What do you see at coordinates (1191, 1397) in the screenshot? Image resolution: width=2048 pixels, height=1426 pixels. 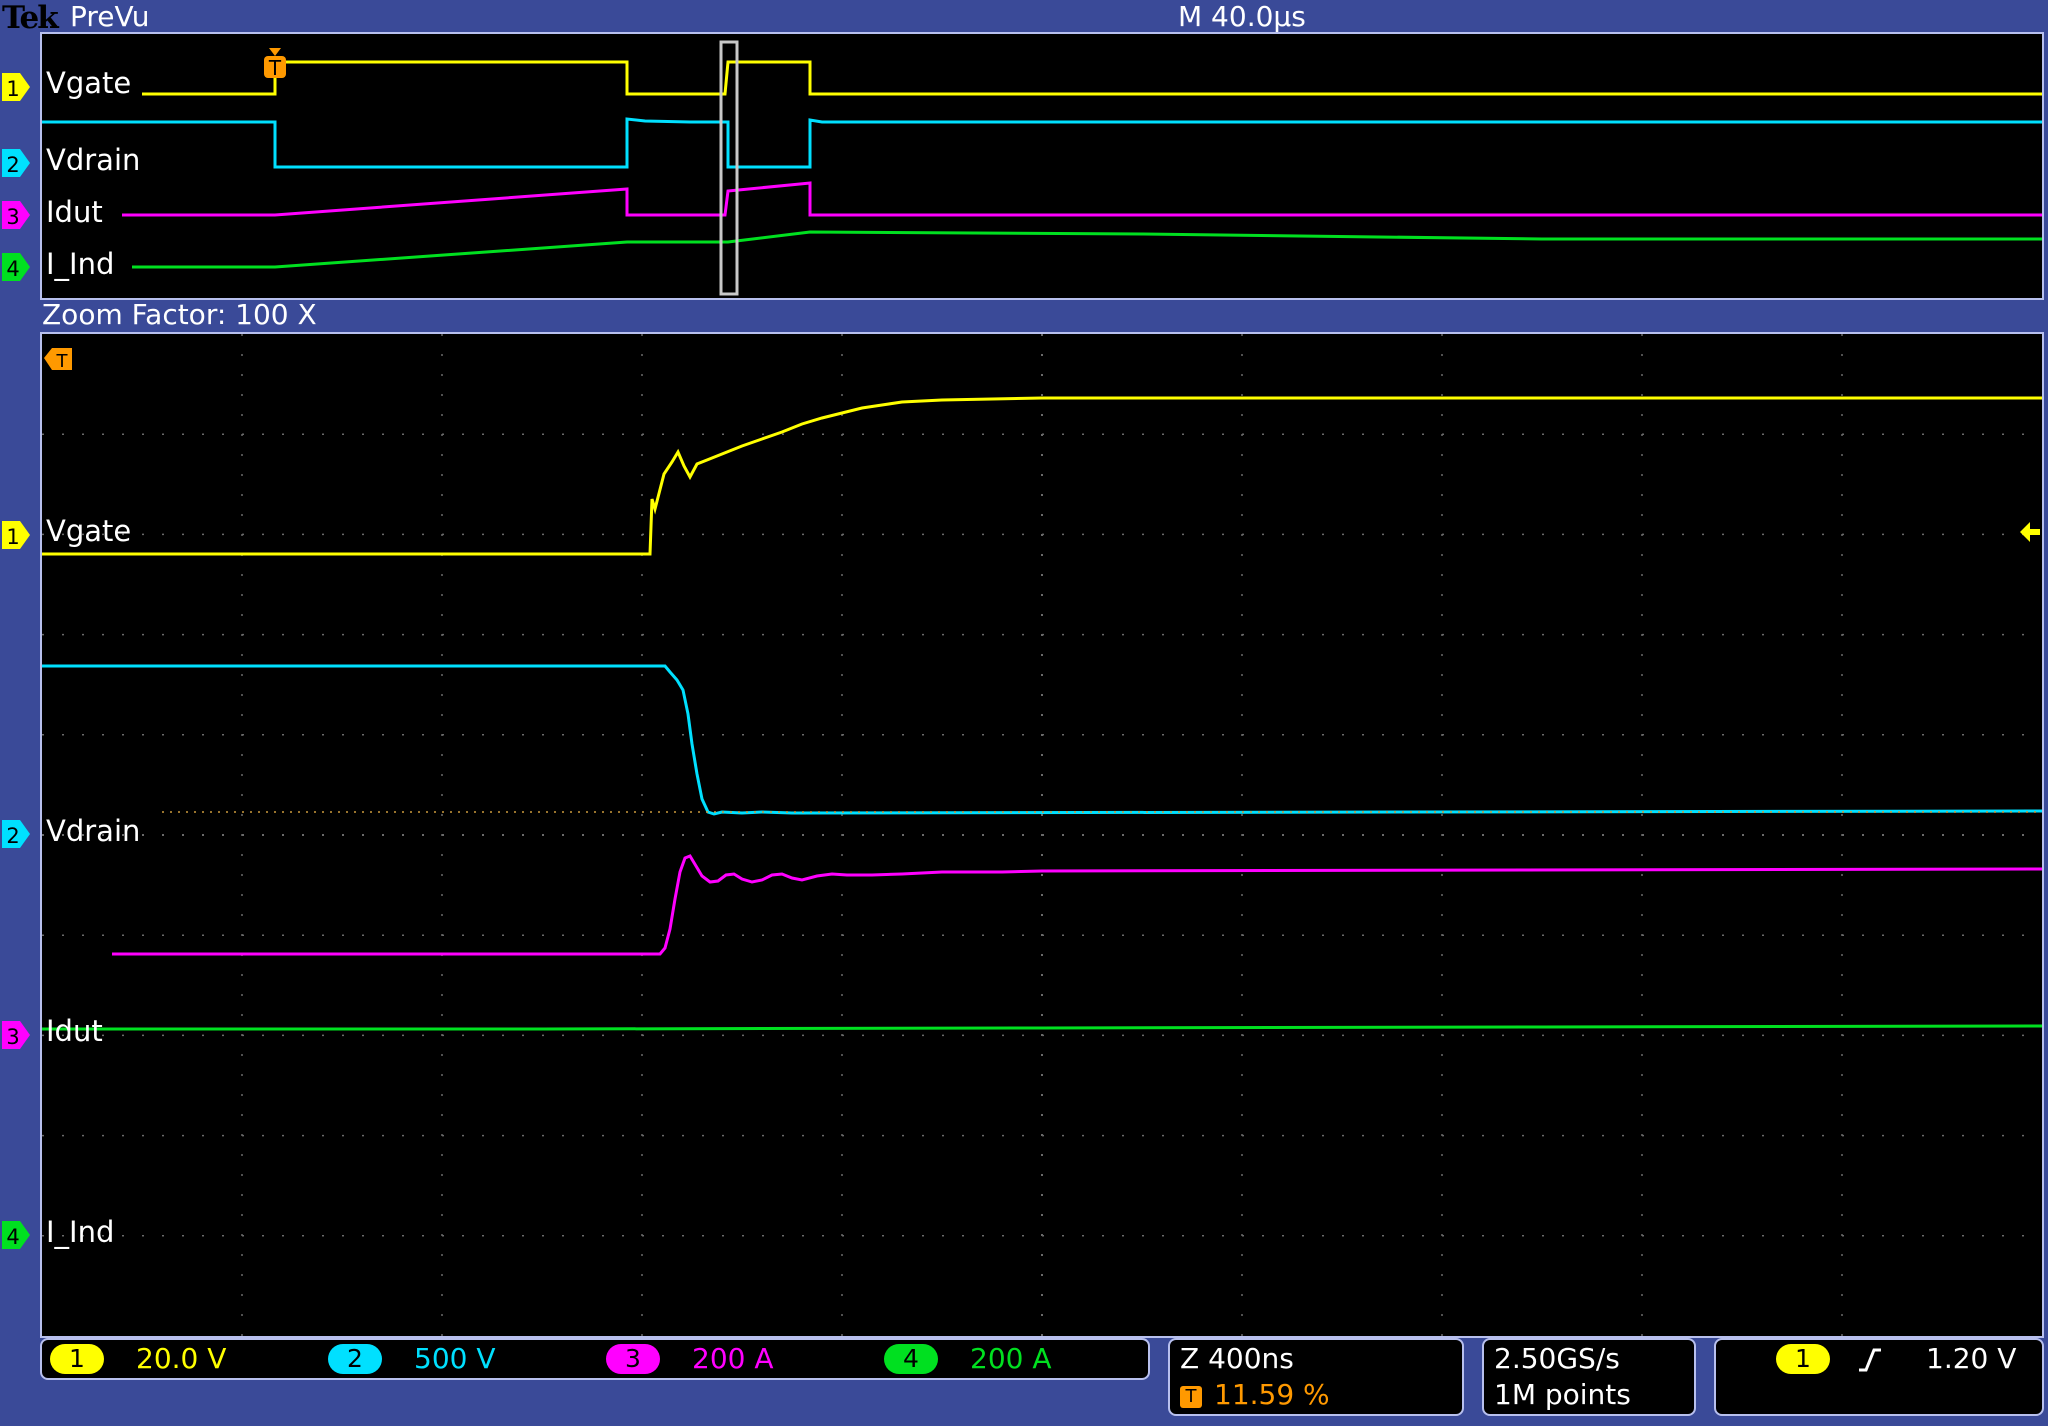 I see `trigger-position-icon: T` at bounding box center [1191, 1397].